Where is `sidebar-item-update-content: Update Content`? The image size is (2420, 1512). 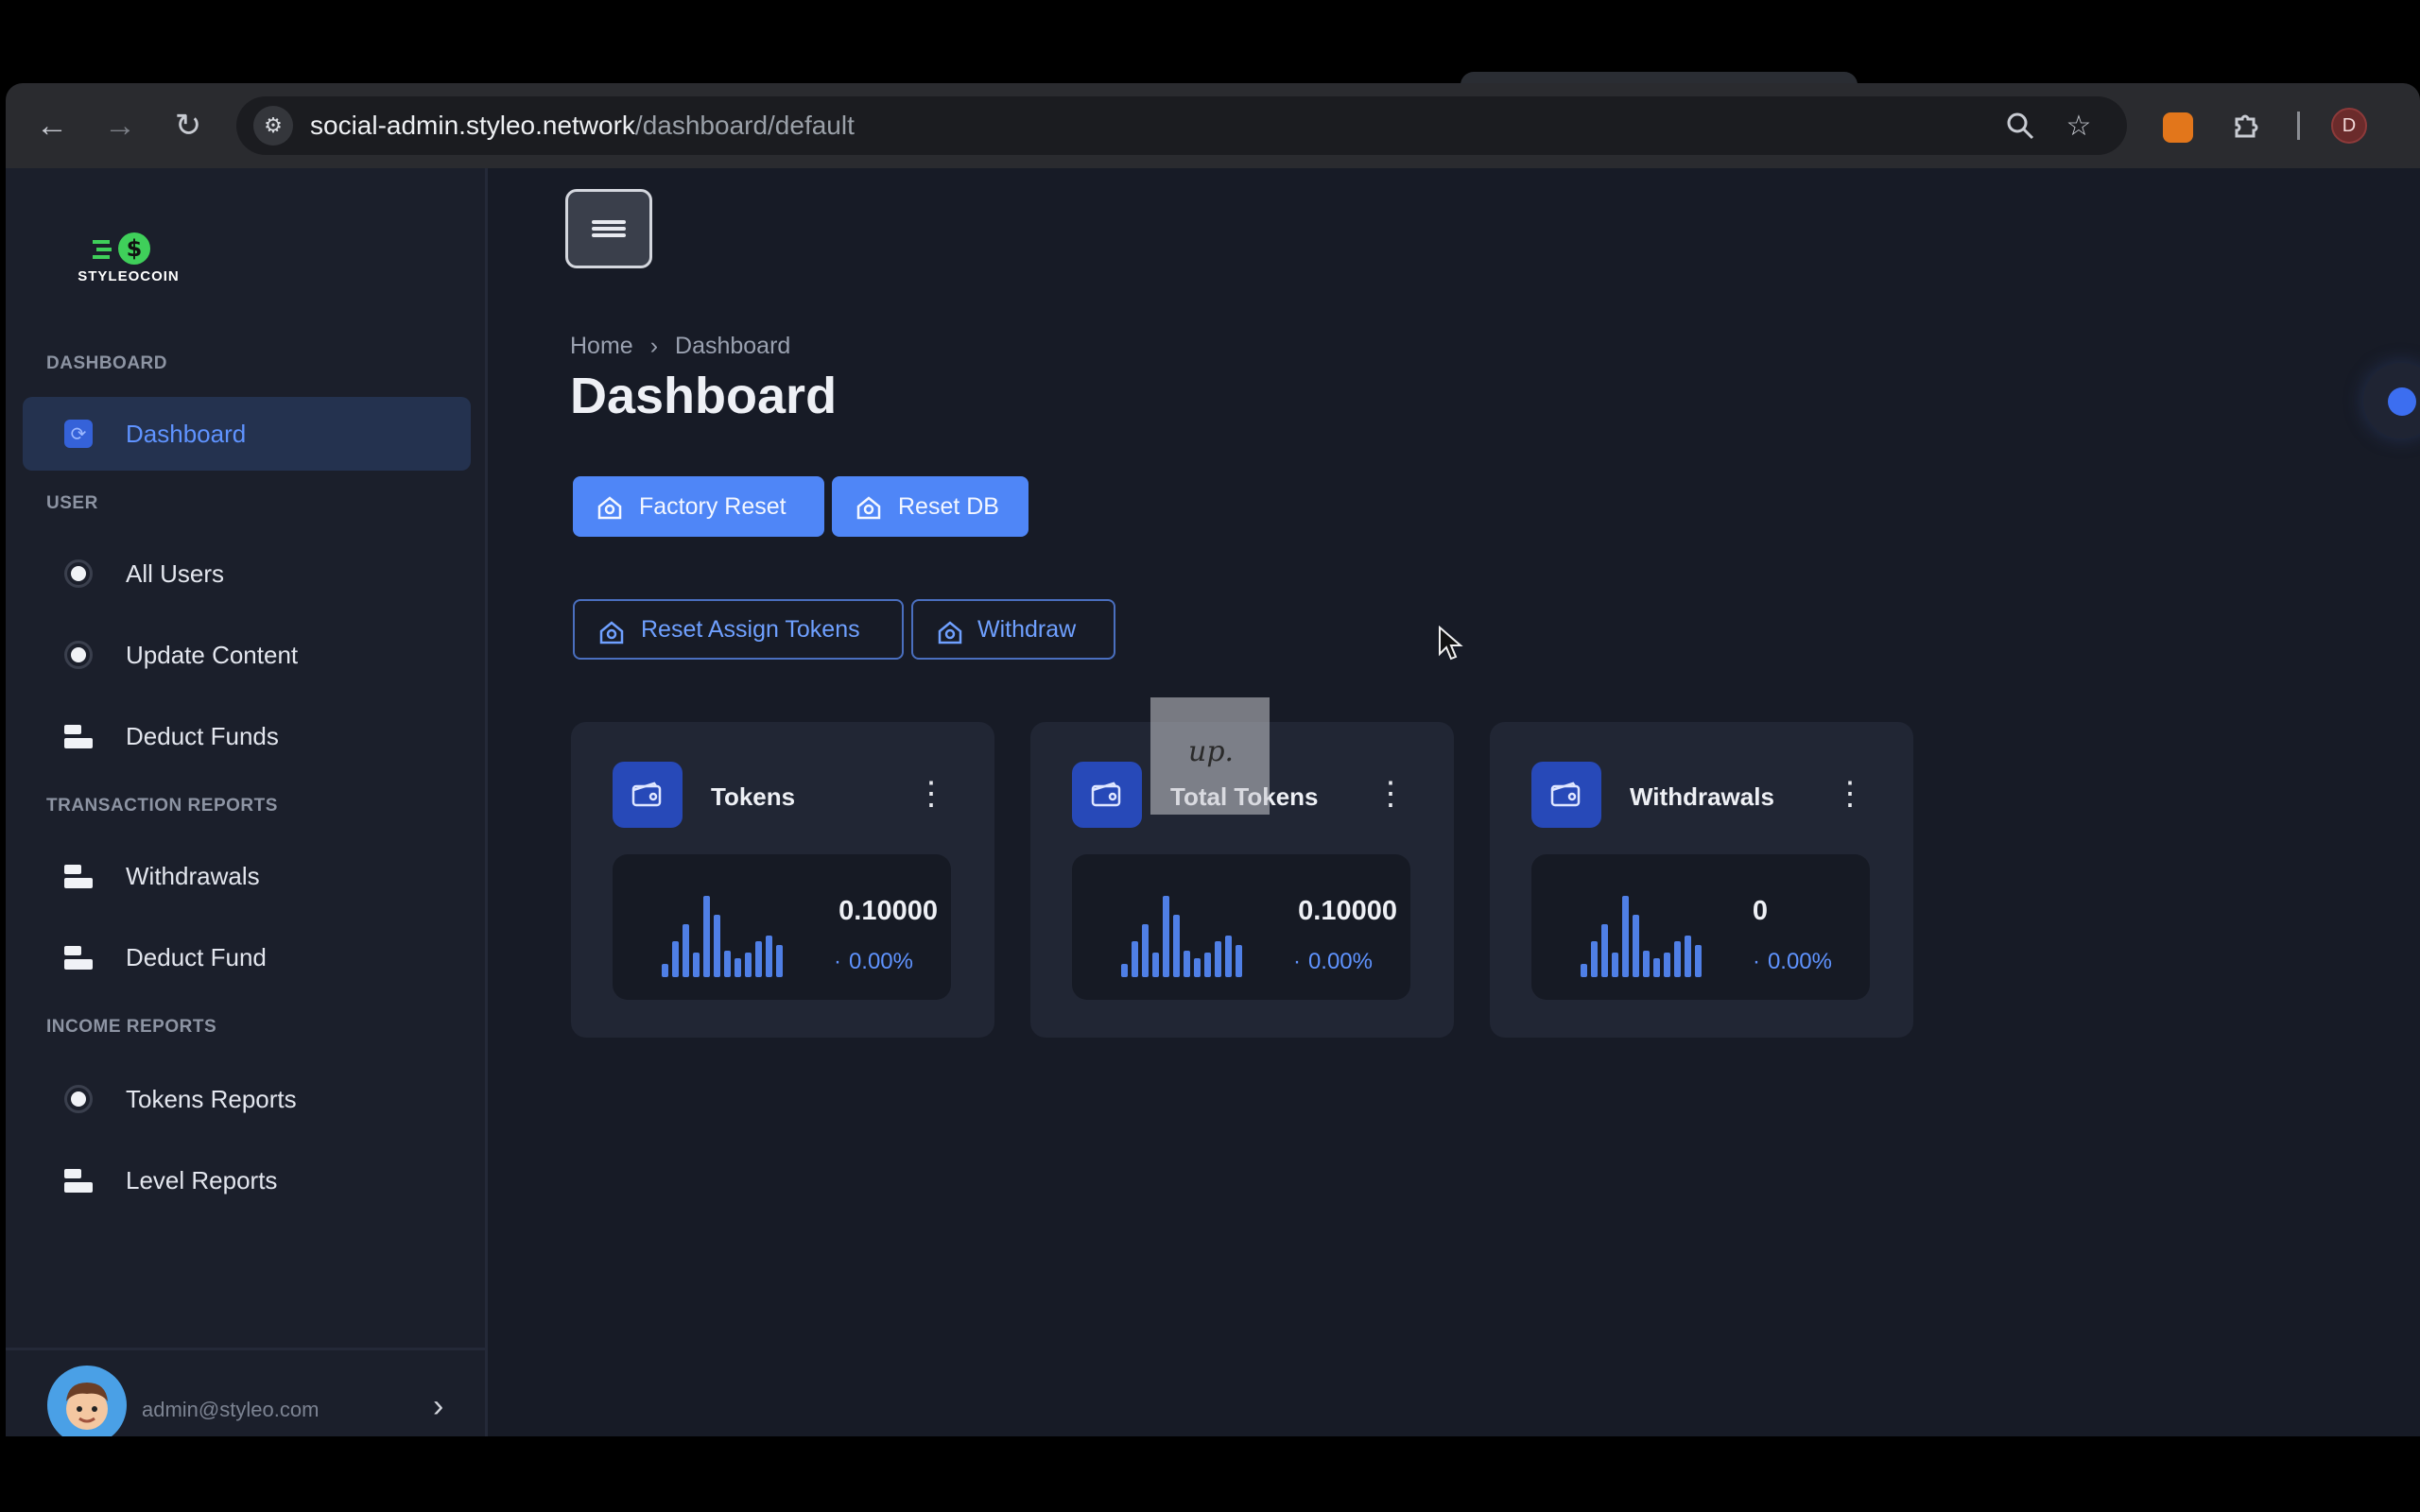
sidebar-item-update-content: Update Content is located at coordinates (247, 655).